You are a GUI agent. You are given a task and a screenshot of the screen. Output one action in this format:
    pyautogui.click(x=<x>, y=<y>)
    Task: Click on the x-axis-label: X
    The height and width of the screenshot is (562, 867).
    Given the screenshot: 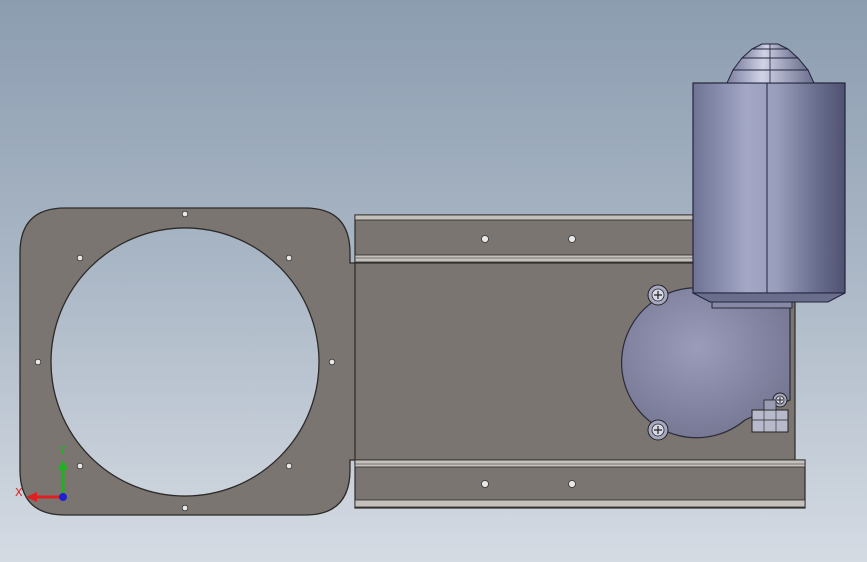 What is the action you would take?
    pyautogui.click(x=19, y=492)
    